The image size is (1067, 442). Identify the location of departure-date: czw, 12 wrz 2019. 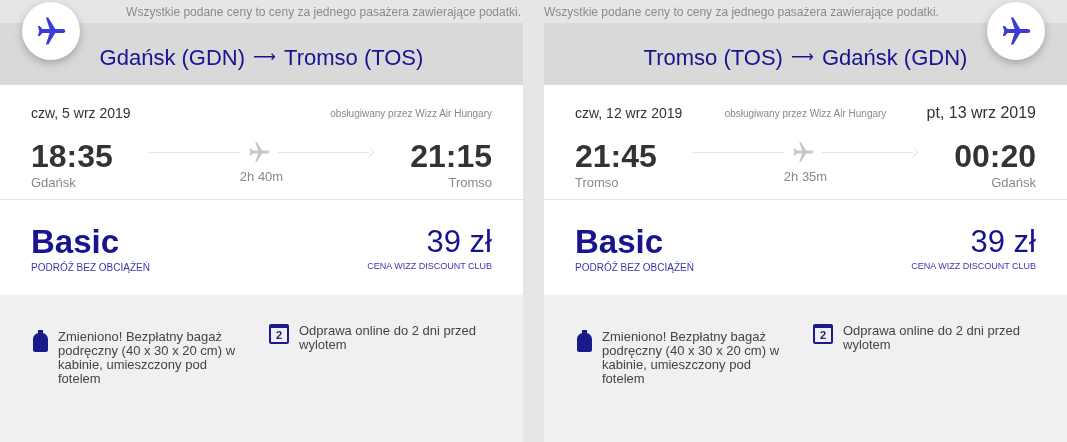
(629, 113).